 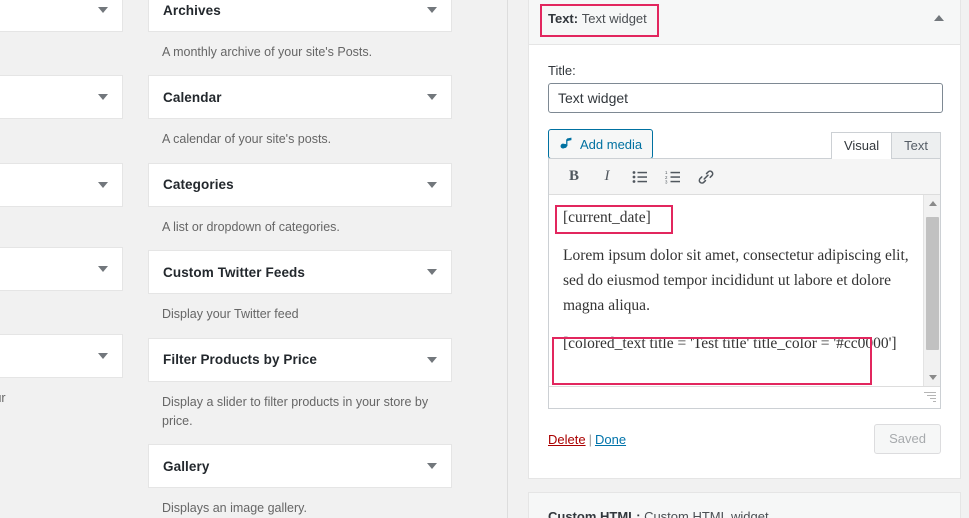 What do you see at coordinates (706, 513) in the screenshot?
I see `custom-html-header-name: Custom HTML widget` at bounding box center [706, 513].